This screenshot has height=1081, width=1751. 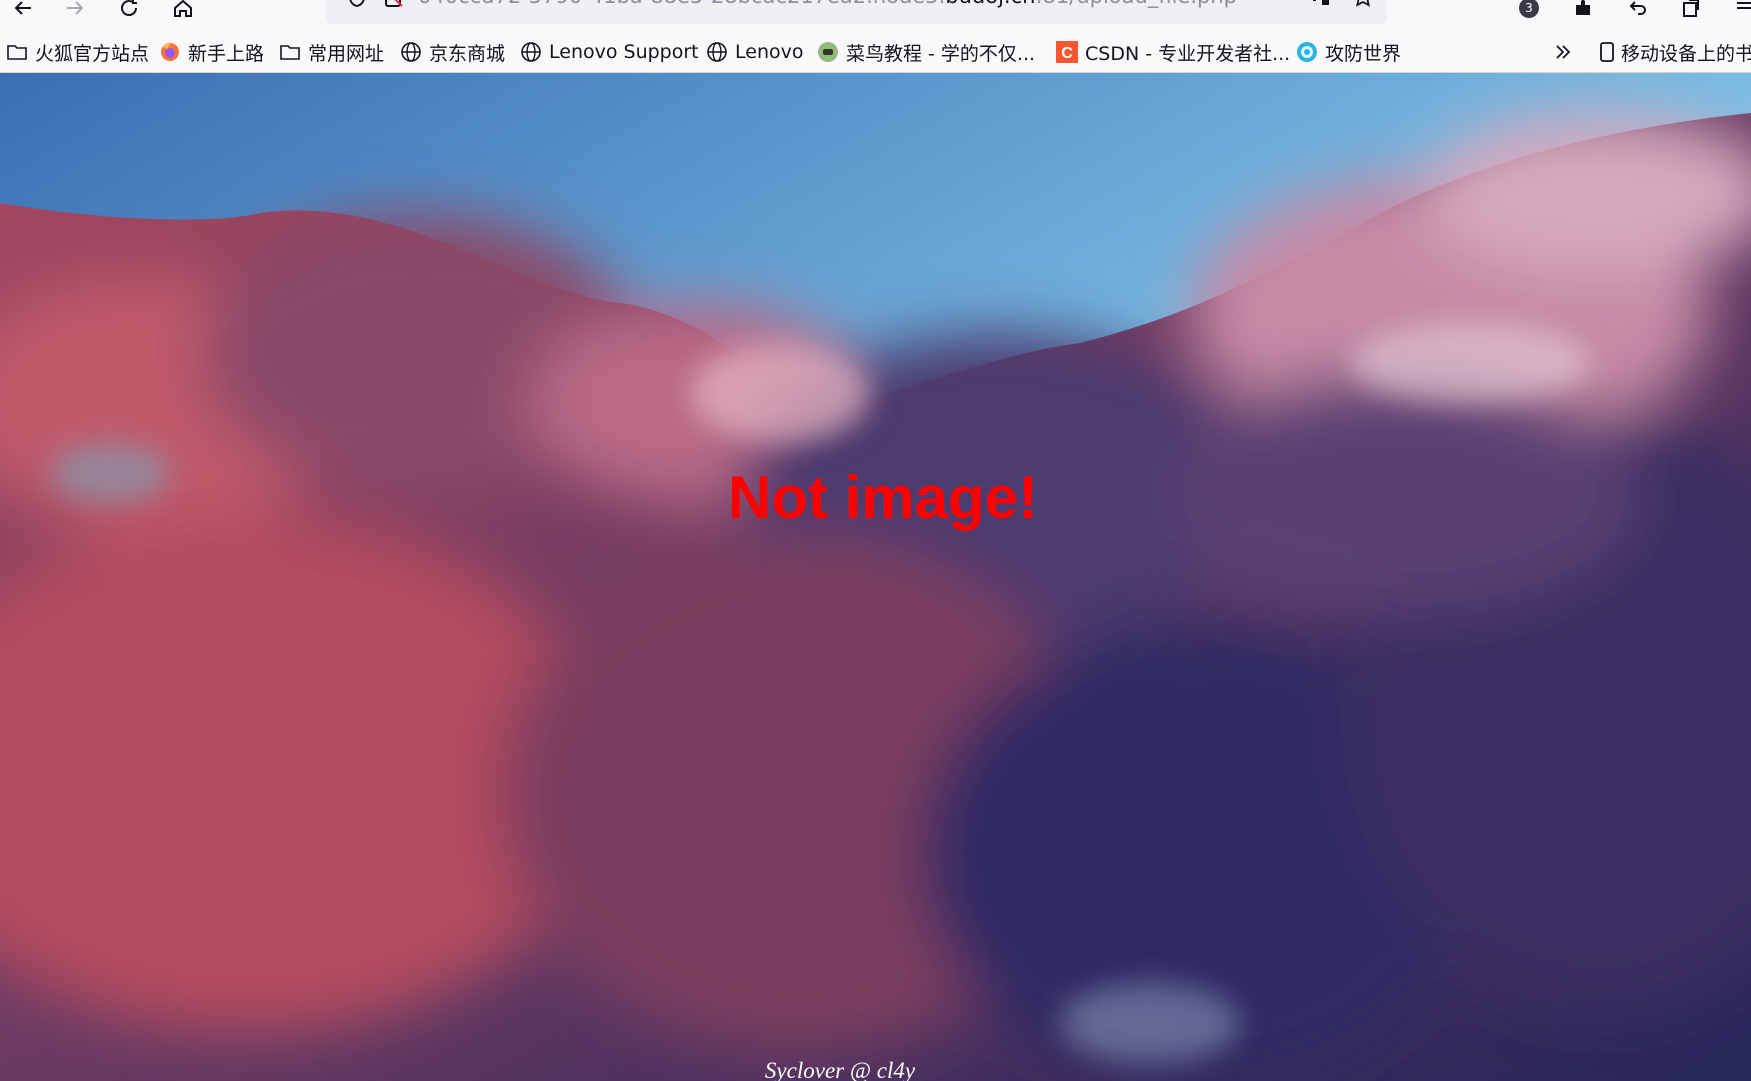 What do you see at coordinates (346, 53) in the screenshot?
I see `bookmark-label: 常用网址` at bounding box center [346, 53].